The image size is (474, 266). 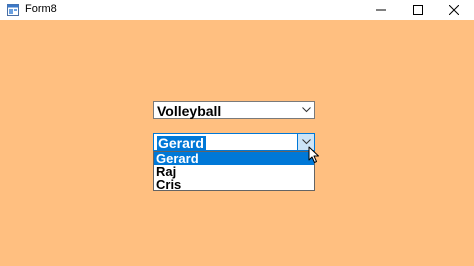 I want to click on mouse-pointer-icon, so click(x=313, y=154).